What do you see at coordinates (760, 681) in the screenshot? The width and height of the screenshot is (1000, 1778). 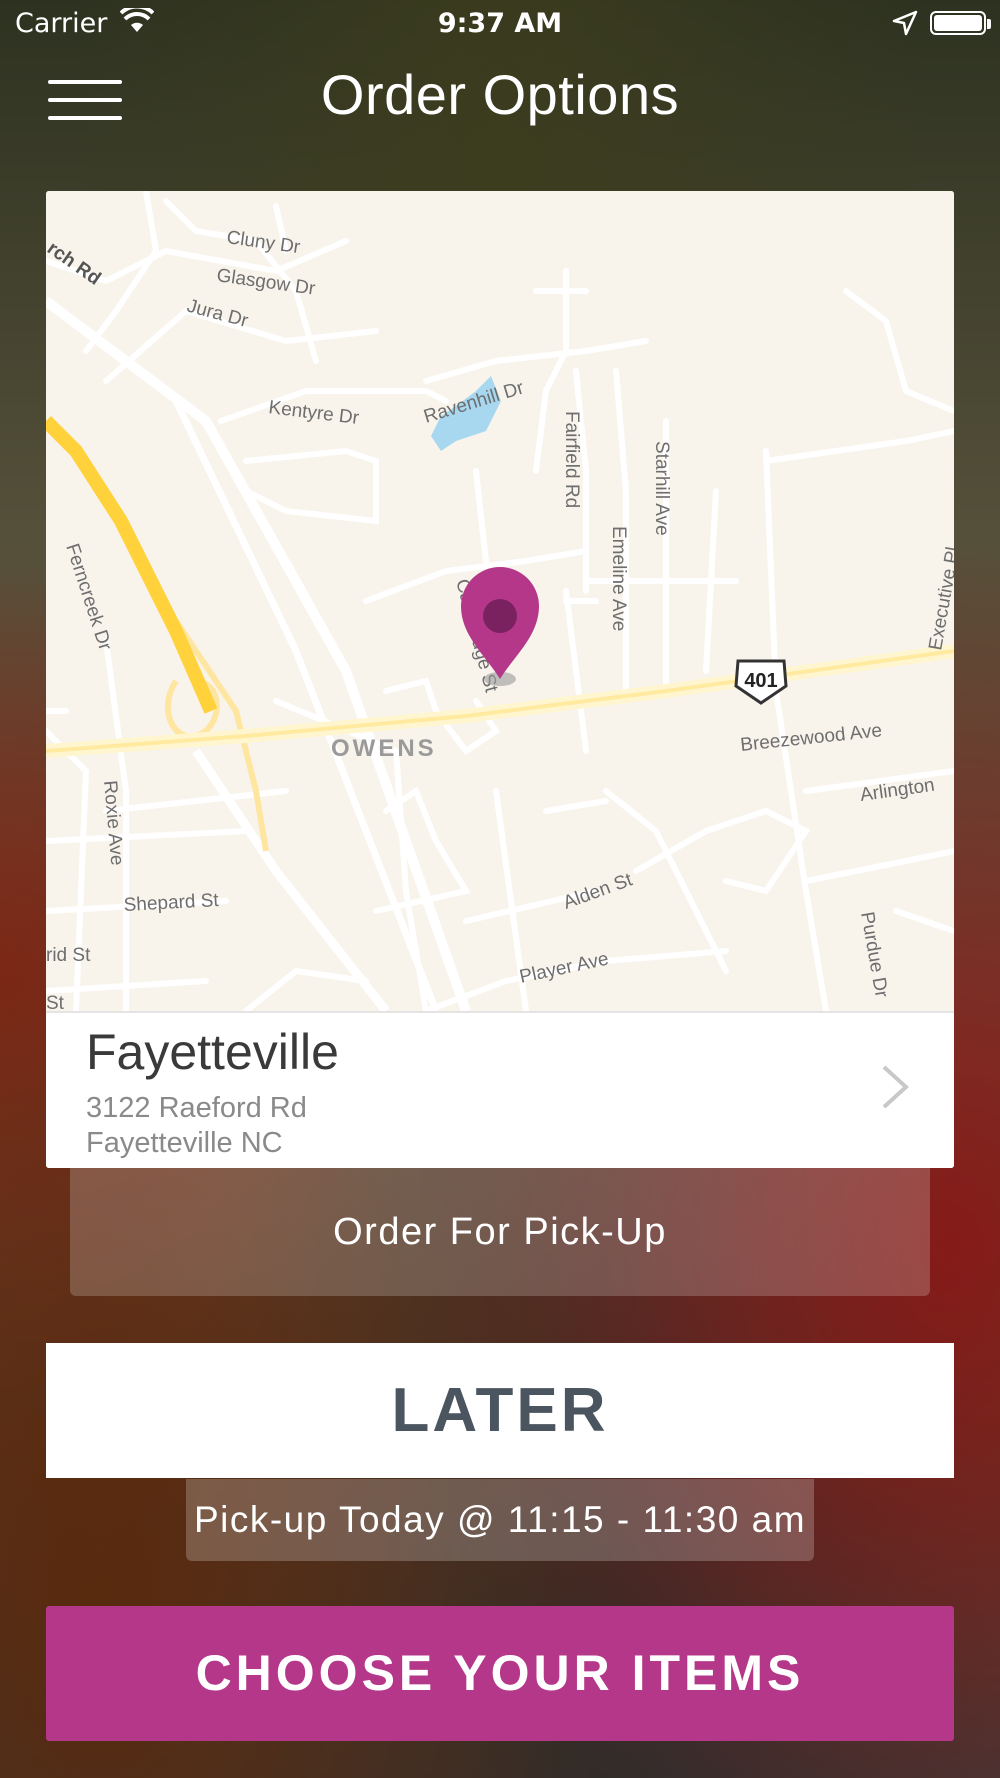 I see `map-route-shield: 401` at bounding box center [760, 681].